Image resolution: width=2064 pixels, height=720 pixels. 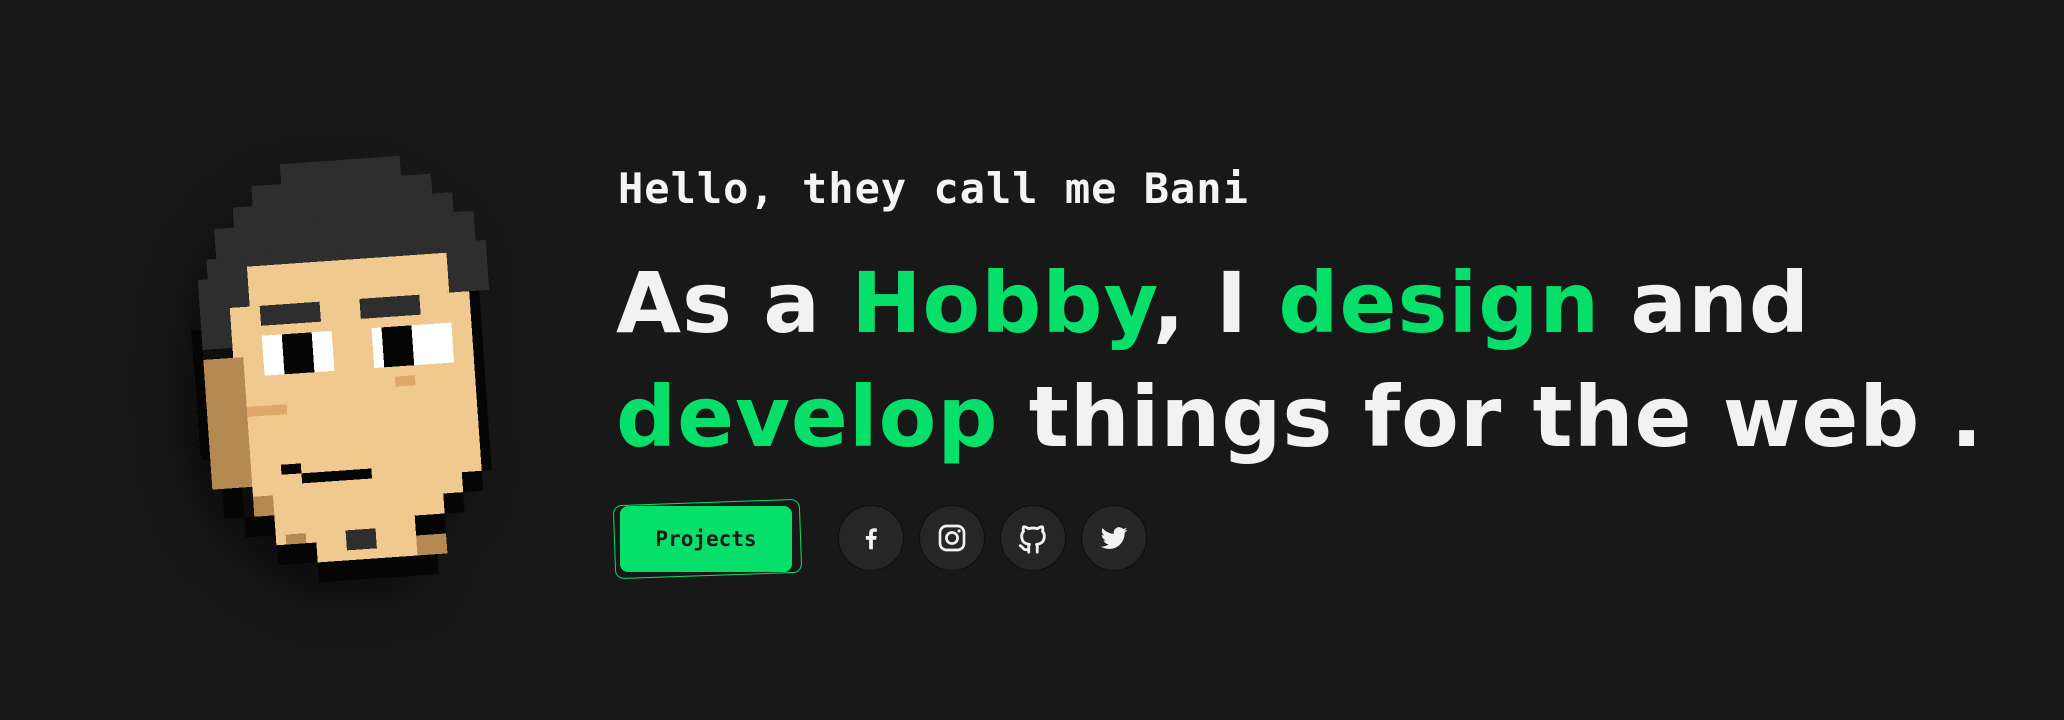 I want to click on headline-accent-develop: develop, so click(x=807, y=417).